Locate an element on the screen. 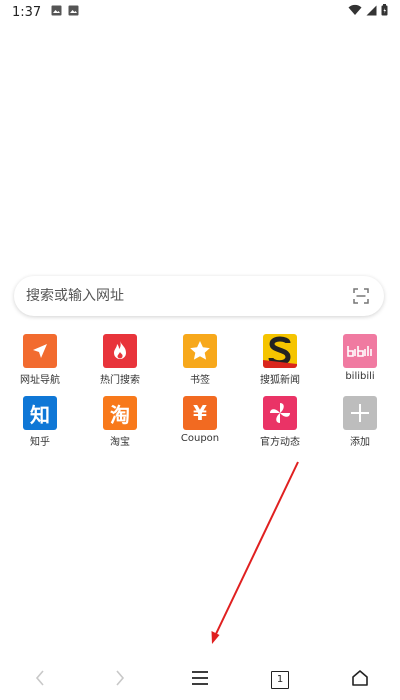  status-bar: 1:37 is located at coordinates (200, 12).